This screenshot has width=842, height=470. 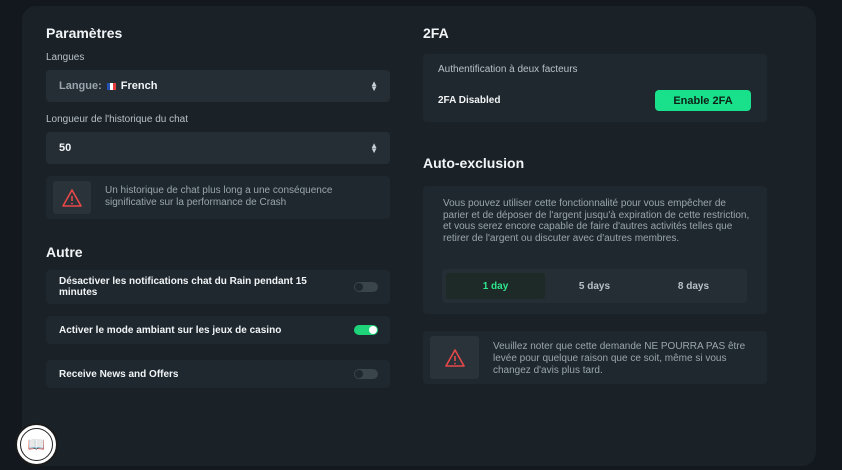 I want to click on duration-option-1-day: 1 day, so click(x=495, y=286).